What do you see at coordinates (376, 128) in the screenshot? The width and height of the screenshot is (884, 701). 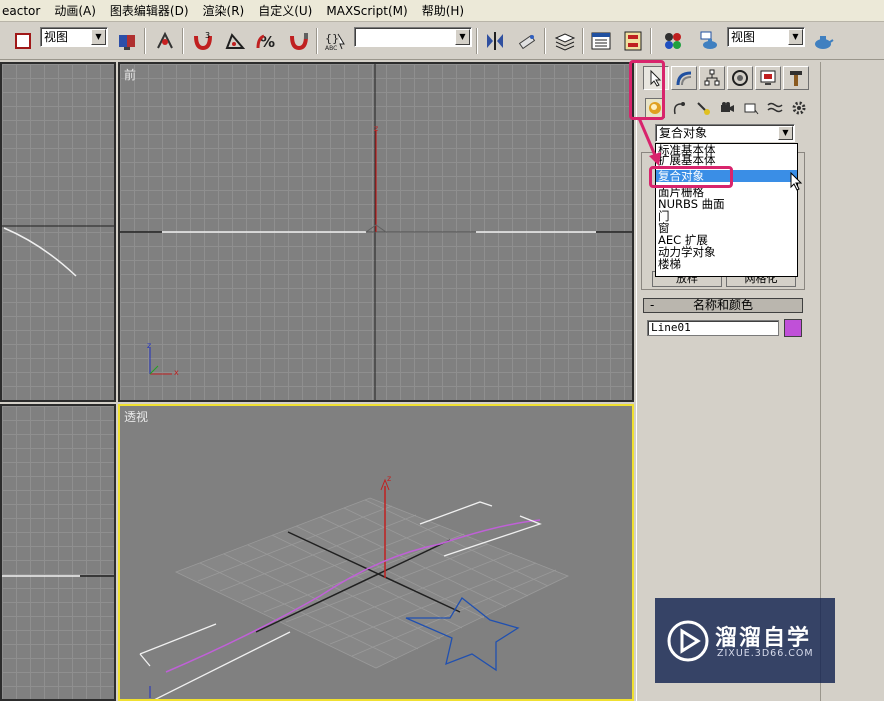 I see `axis-z-label: z` at bounding box center [376, 128].